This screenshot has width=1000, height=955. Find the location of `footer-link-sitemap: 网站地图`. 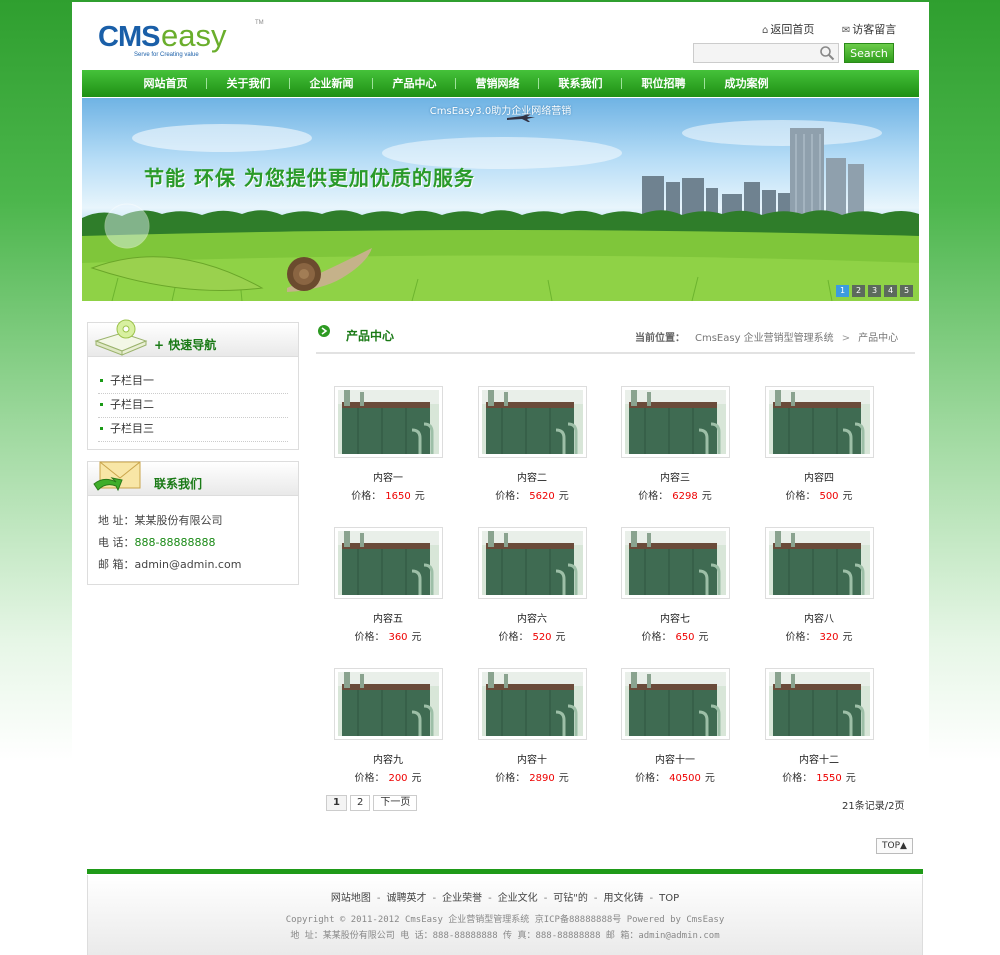

footer-link-sitemap: 网站地图 is located at coordinates (351, 898).